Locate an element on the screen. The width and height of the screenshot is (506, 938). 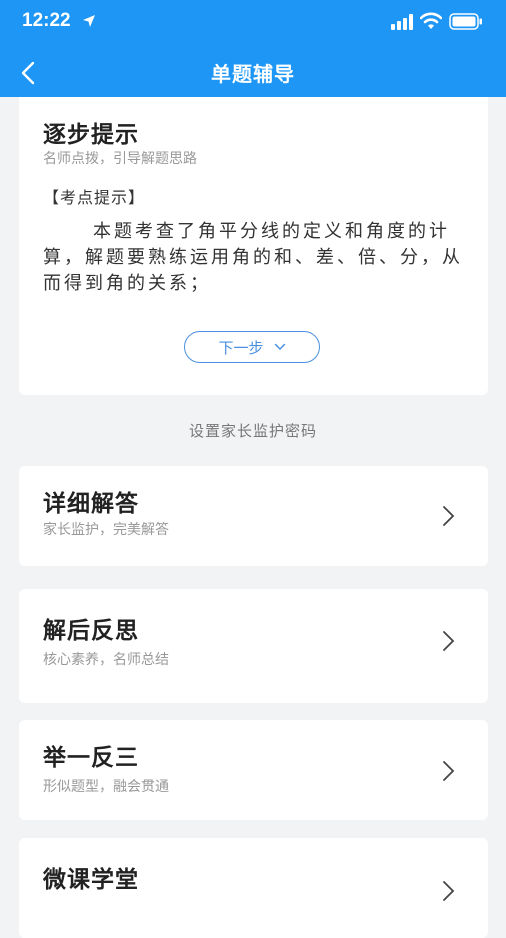
status-time: 12:22 is located at coordinates (46, 20).